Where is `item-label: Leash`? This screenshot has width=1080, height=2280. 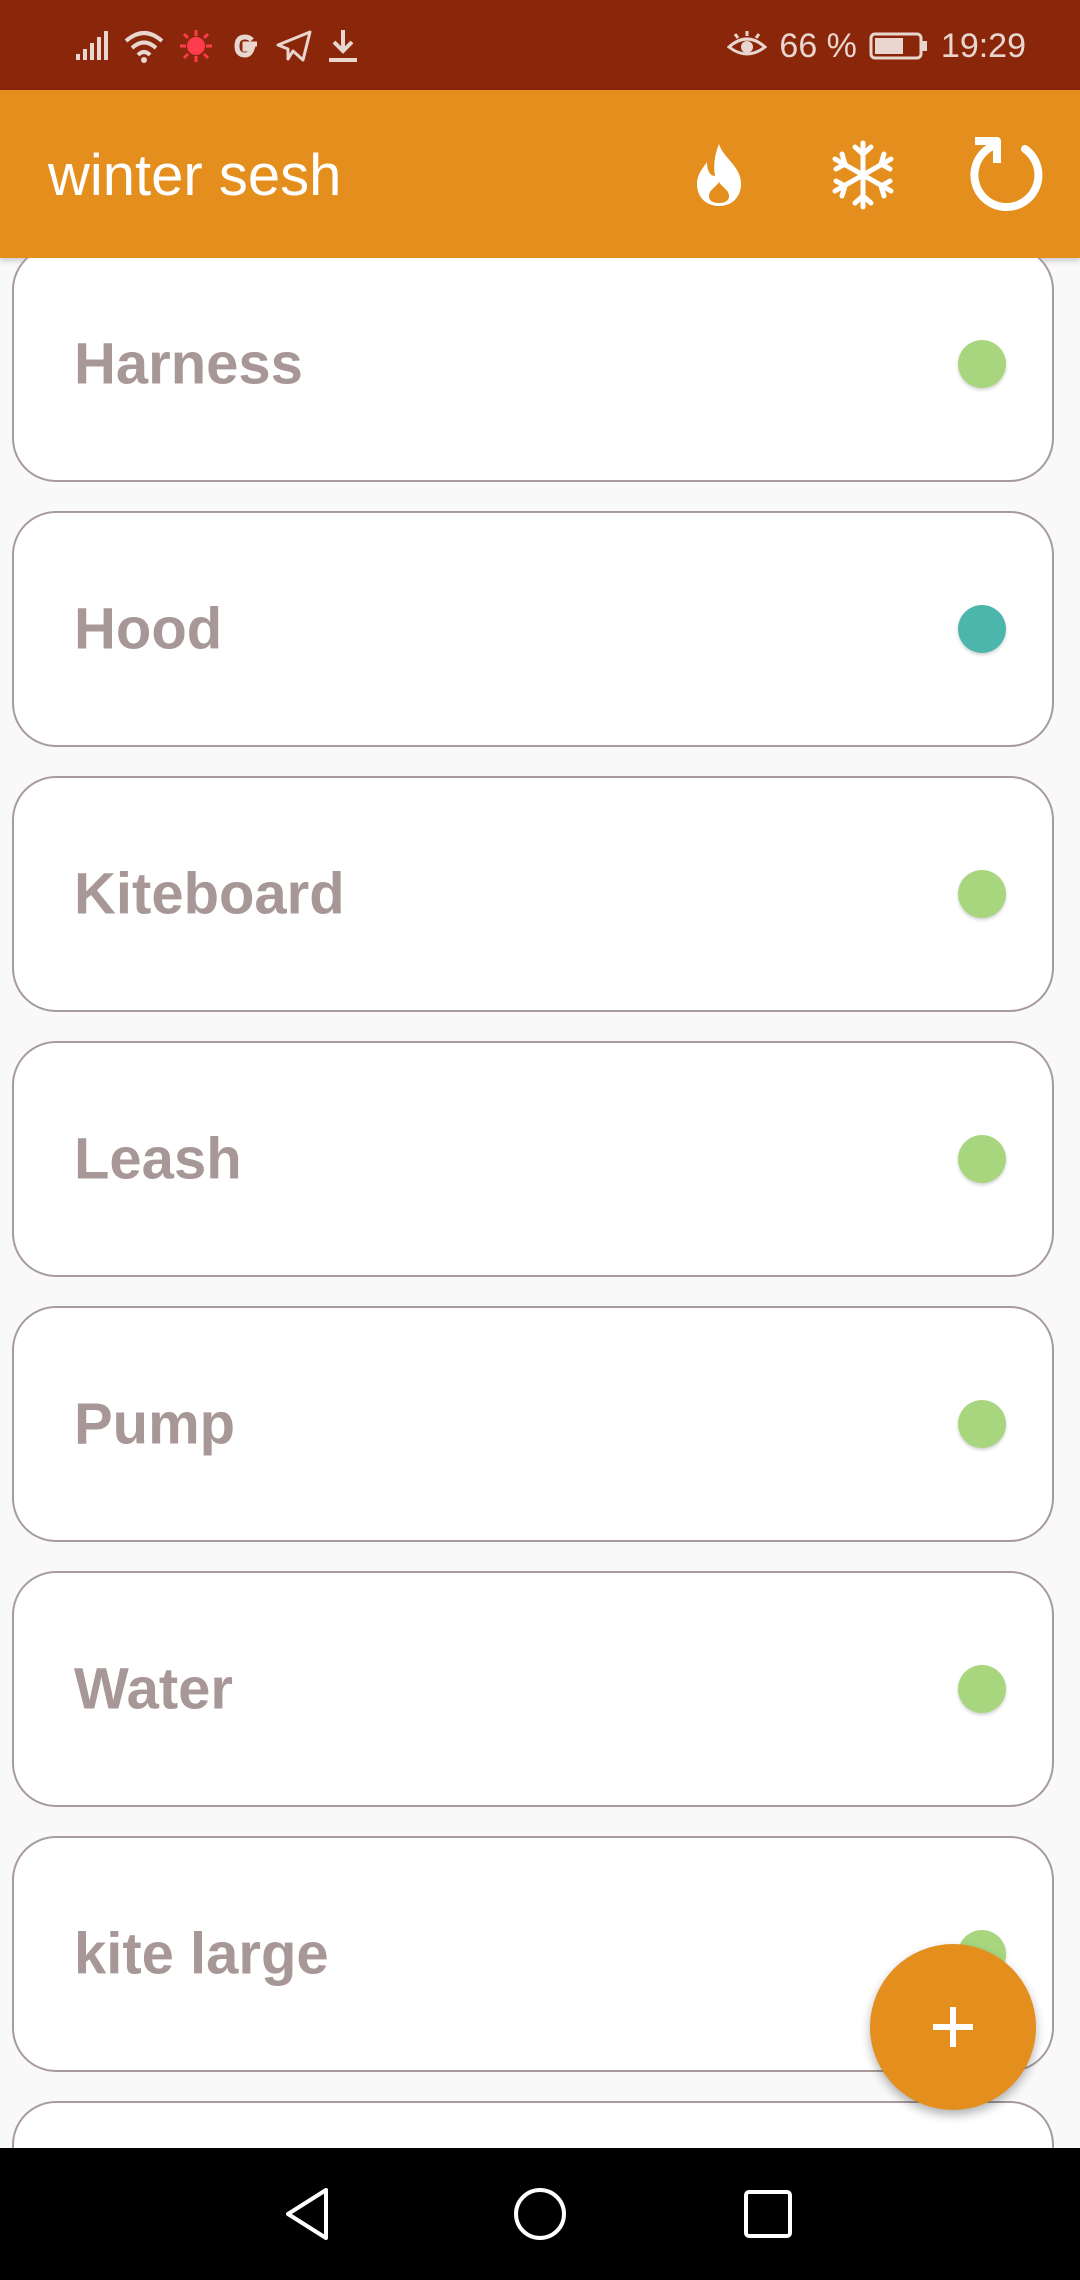 item-label: Leash is located at coordinates (158, 1159).